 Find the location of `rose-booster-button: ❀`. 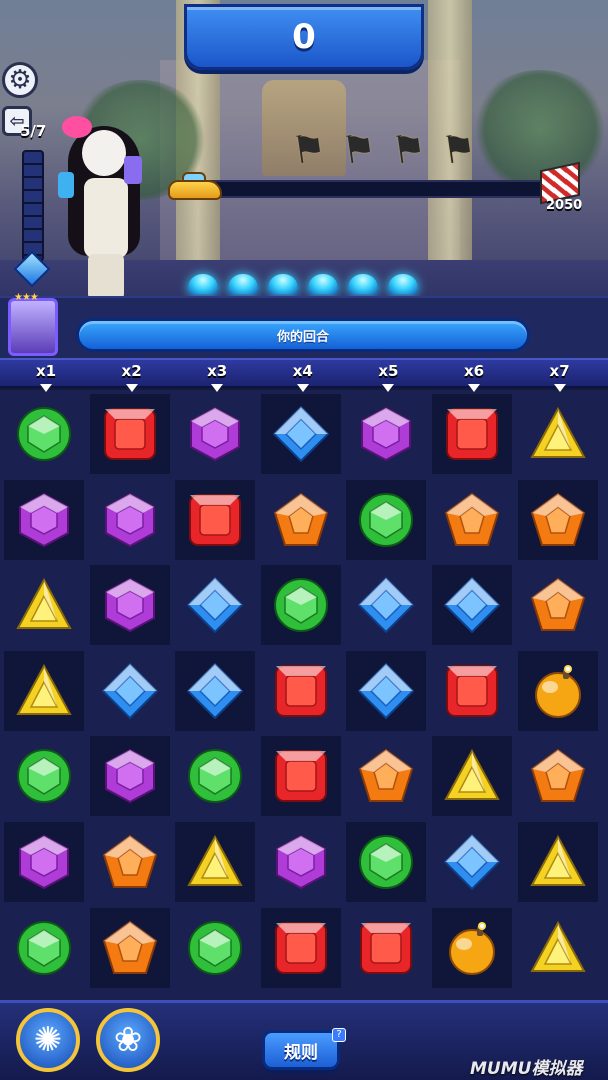

rose-booster-button: ❀ is located at coordinates (128, 1040).